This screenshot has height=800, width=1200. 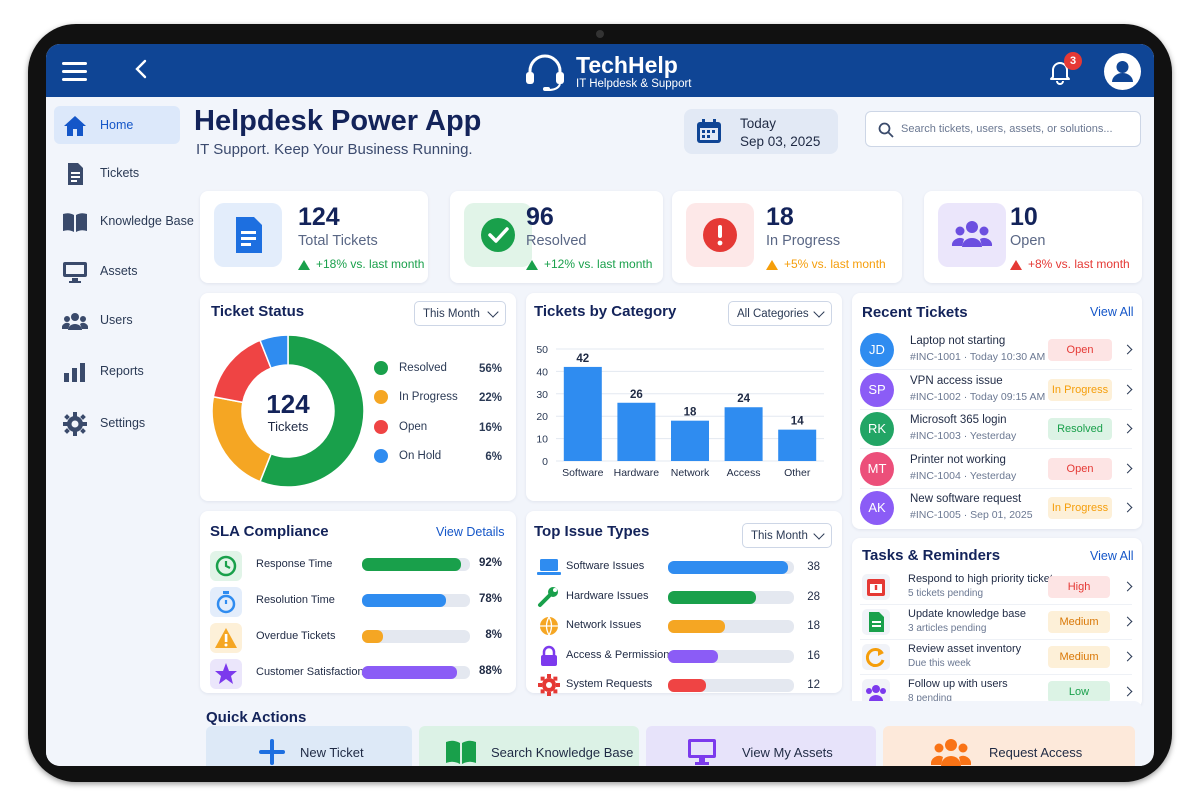 What do you see at coordinates (1028, 241) in the screenshot?
I see `stat-label: Open` at bounding box center [1028, 241].